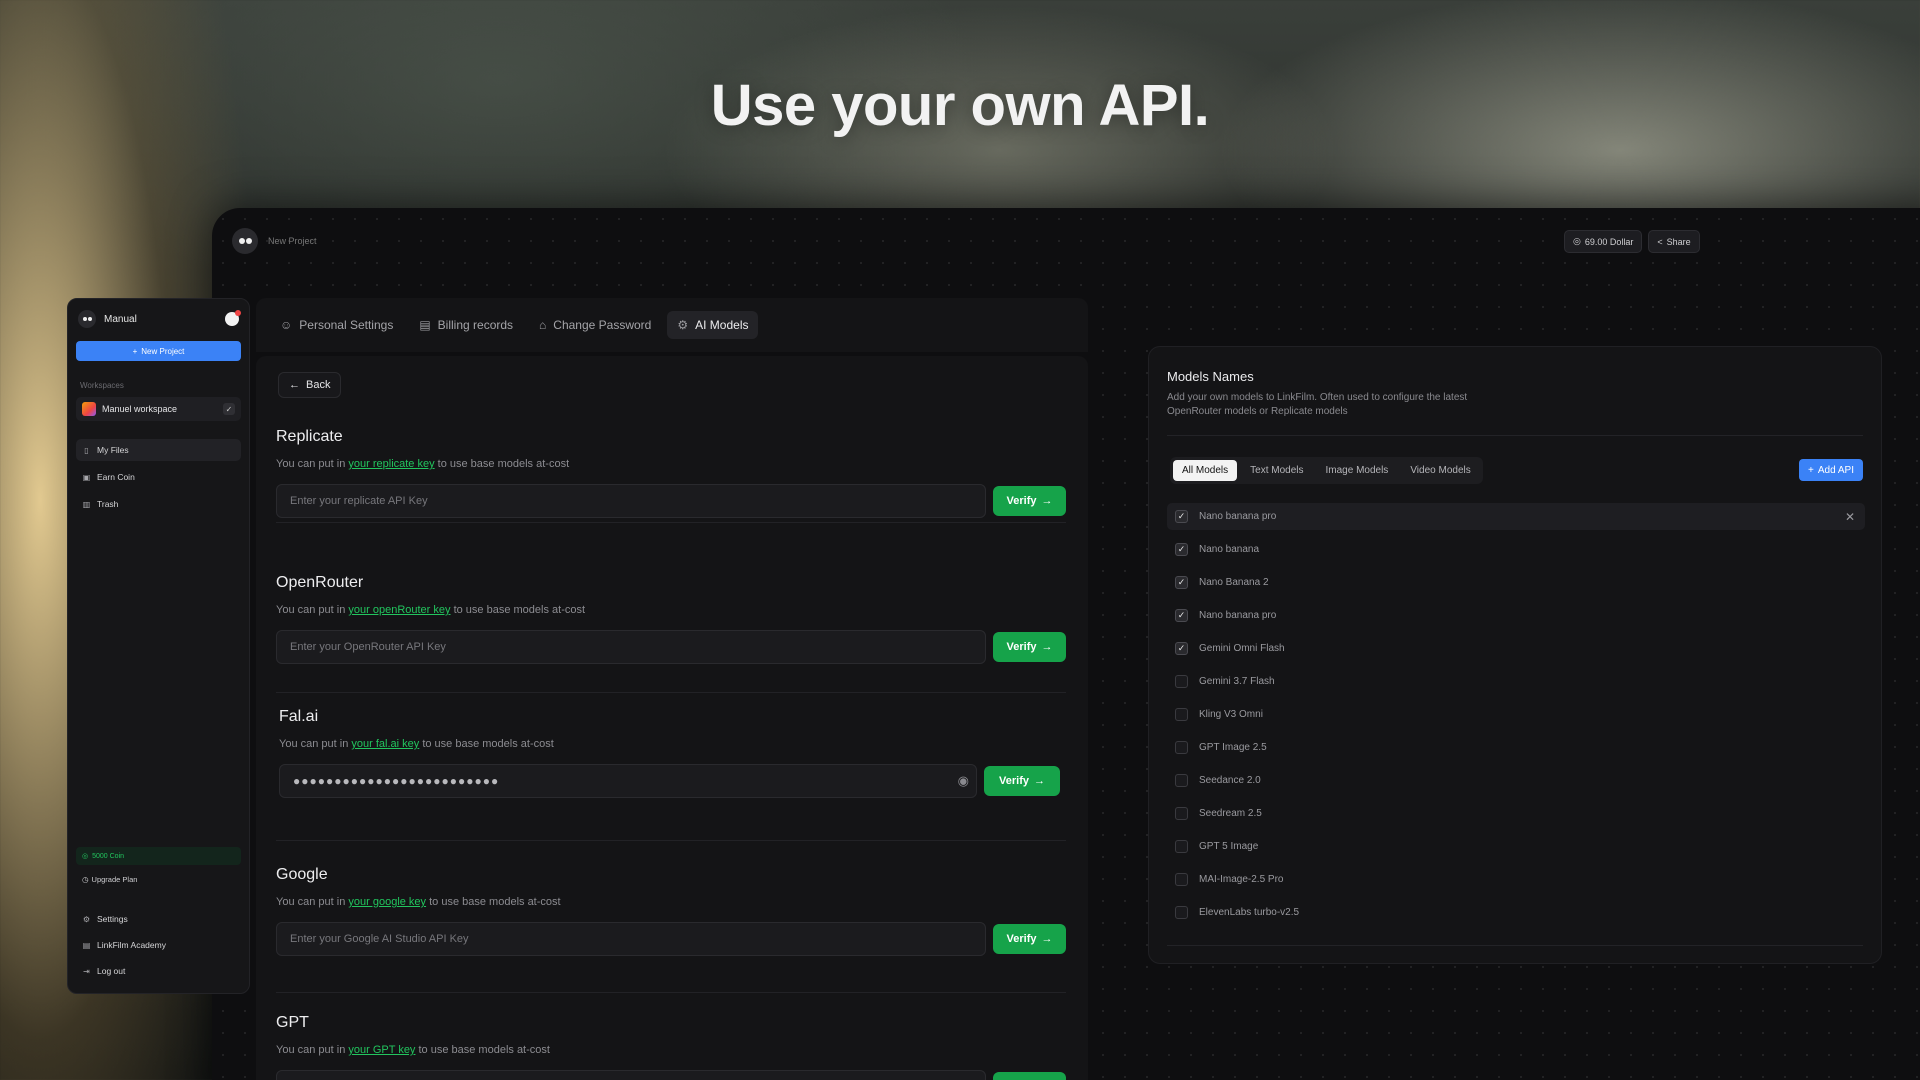 The height and width of the screenshot is (1080, 1920). I want to click on key-row: ◉ Verify →, so click(674, 781).